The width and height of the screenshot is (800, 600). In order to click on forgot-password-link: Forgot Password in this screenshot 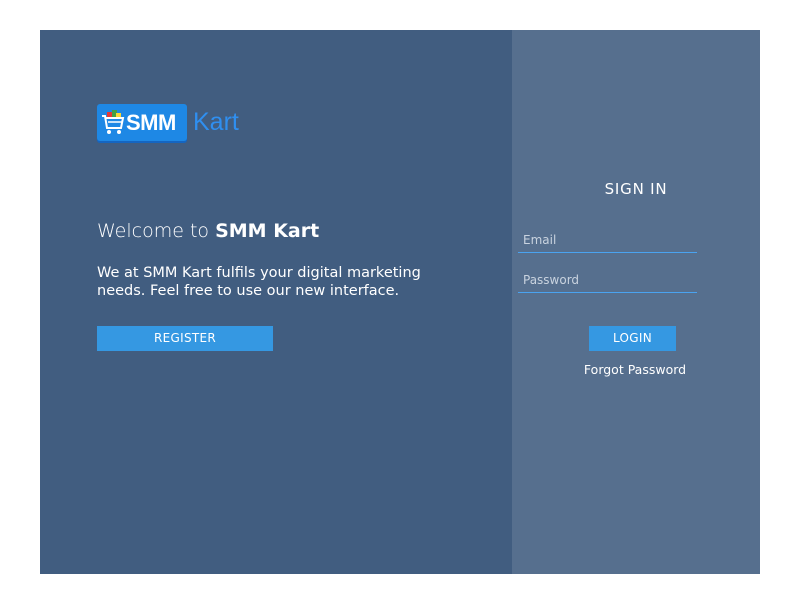, I will do `click(635, 369)`.